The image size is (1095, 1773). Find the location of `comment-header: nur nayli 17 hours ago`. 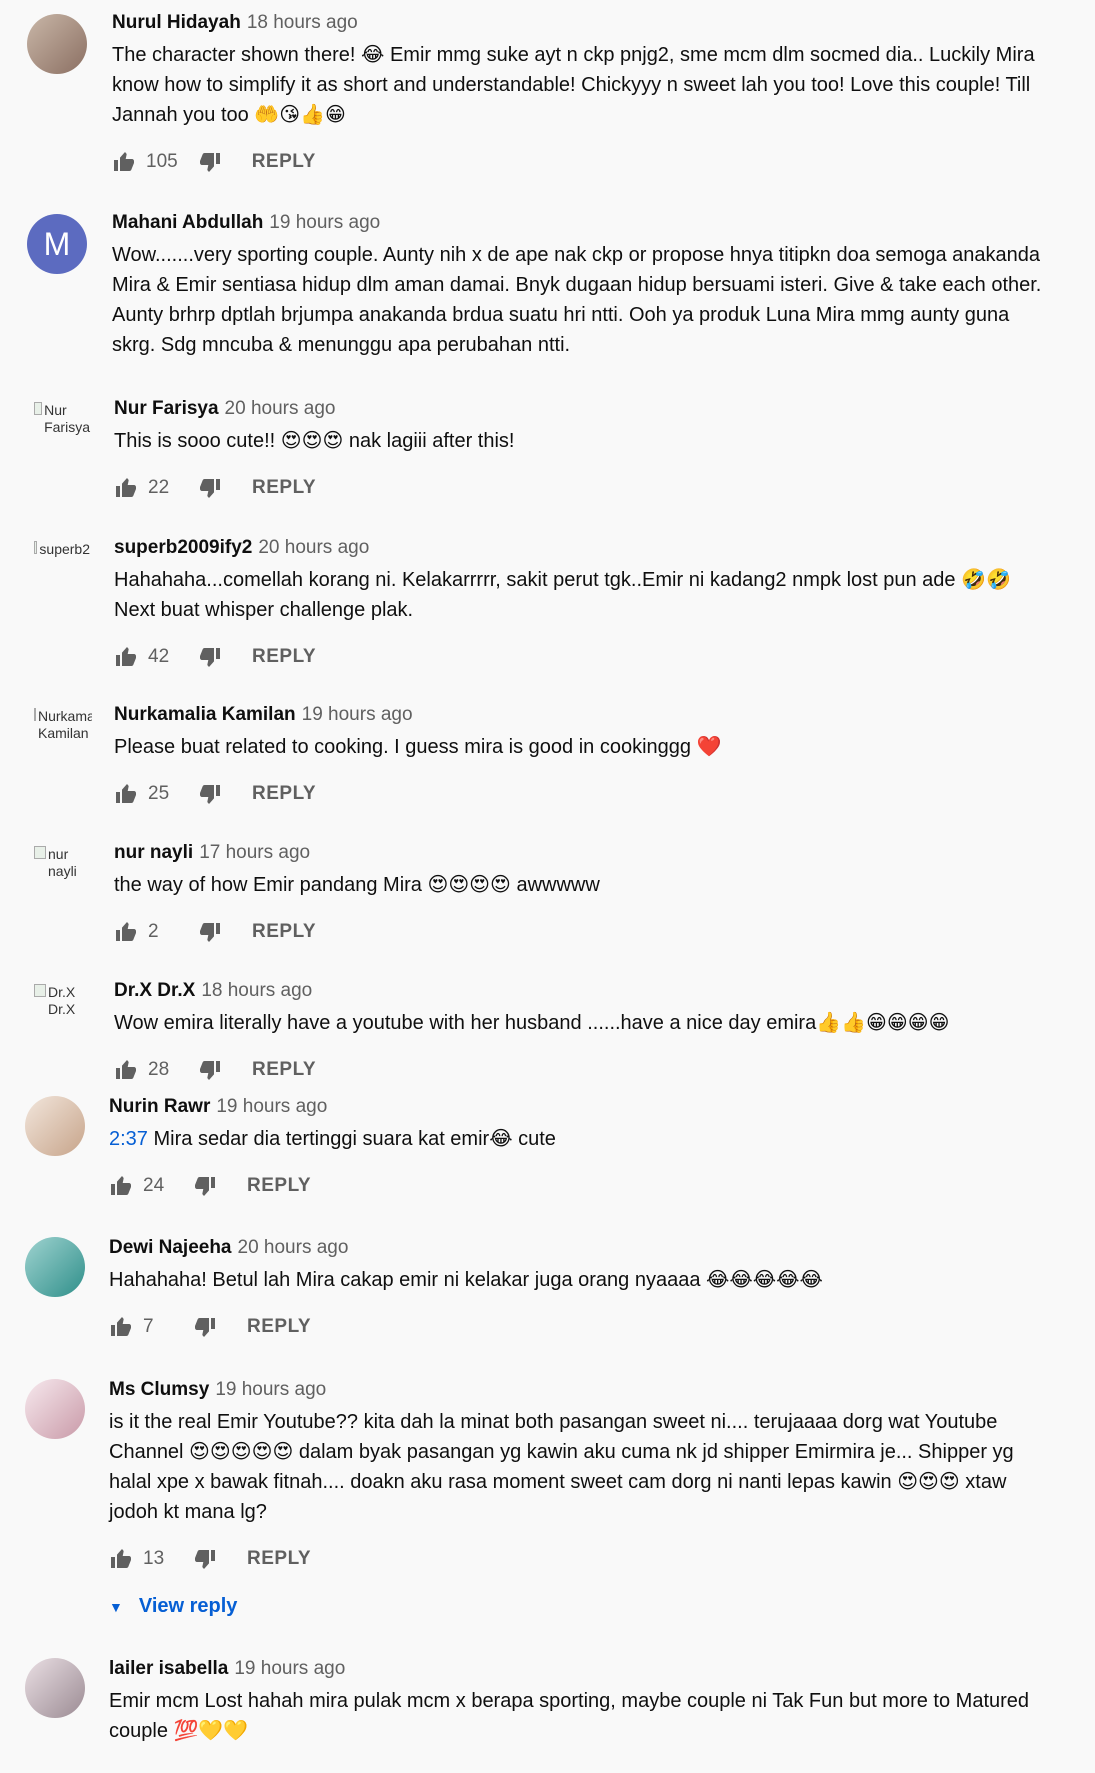

comment-header: nur nayli 17 hours ago is located at coordinates (584, 853).